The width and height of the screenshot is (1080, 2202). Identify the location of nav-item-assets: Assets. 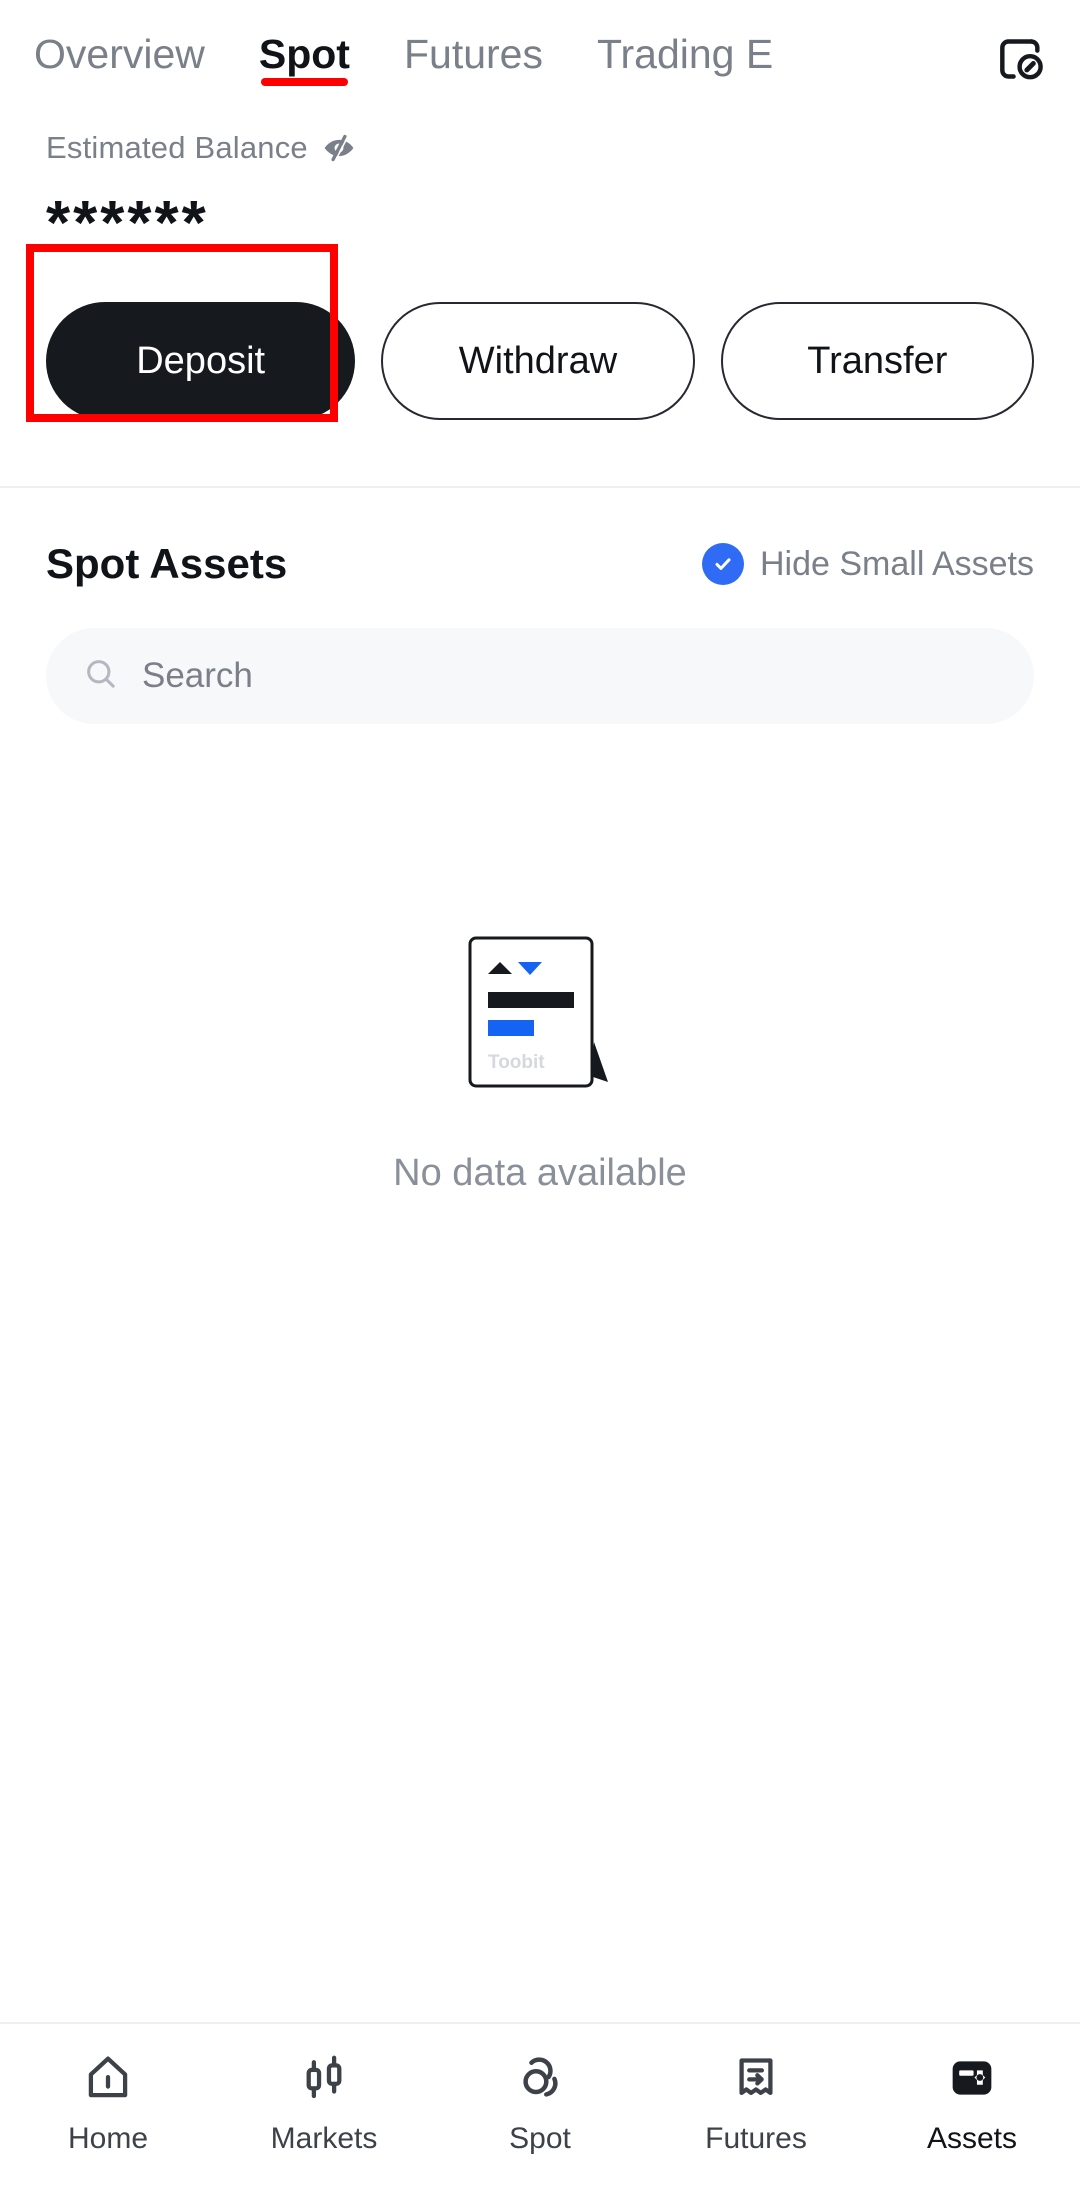
(972, 2102).